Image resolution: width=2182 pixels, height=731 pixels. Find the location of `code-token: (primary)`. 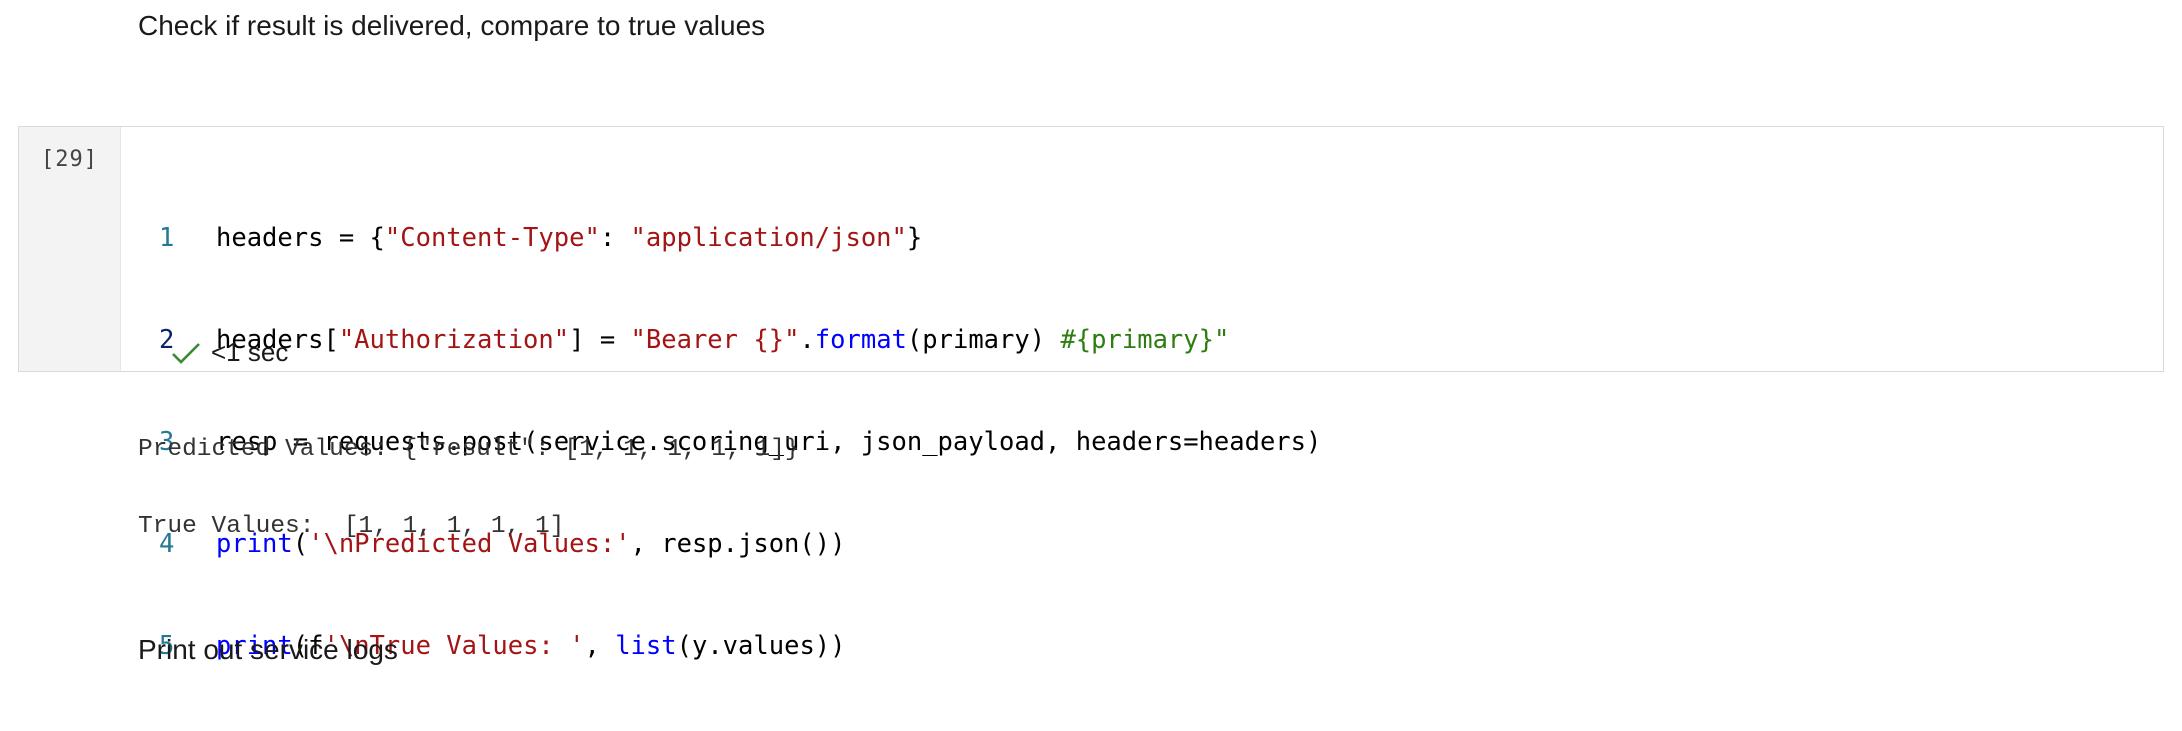

code-token: (primary) is located at coordinates (983, 340).